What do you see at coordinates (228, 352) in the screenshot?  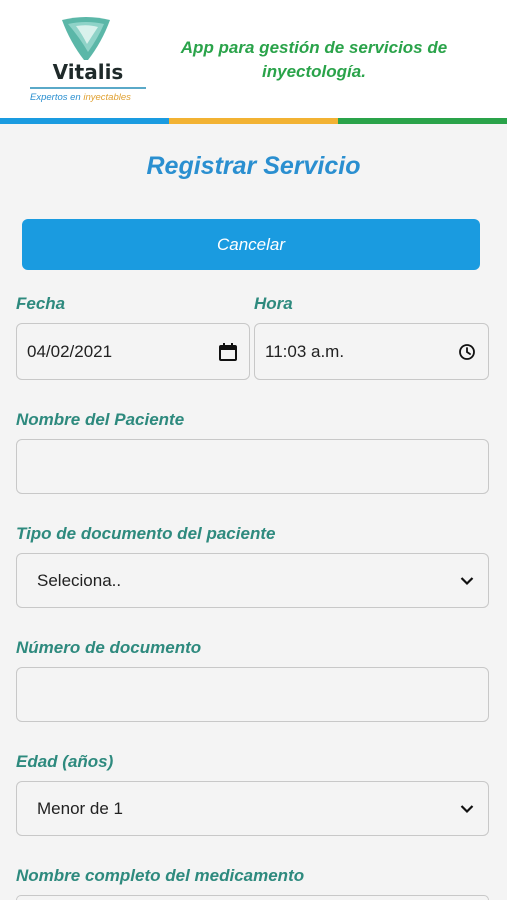 I see `calendar-icon` at bounding box center [228, 352].